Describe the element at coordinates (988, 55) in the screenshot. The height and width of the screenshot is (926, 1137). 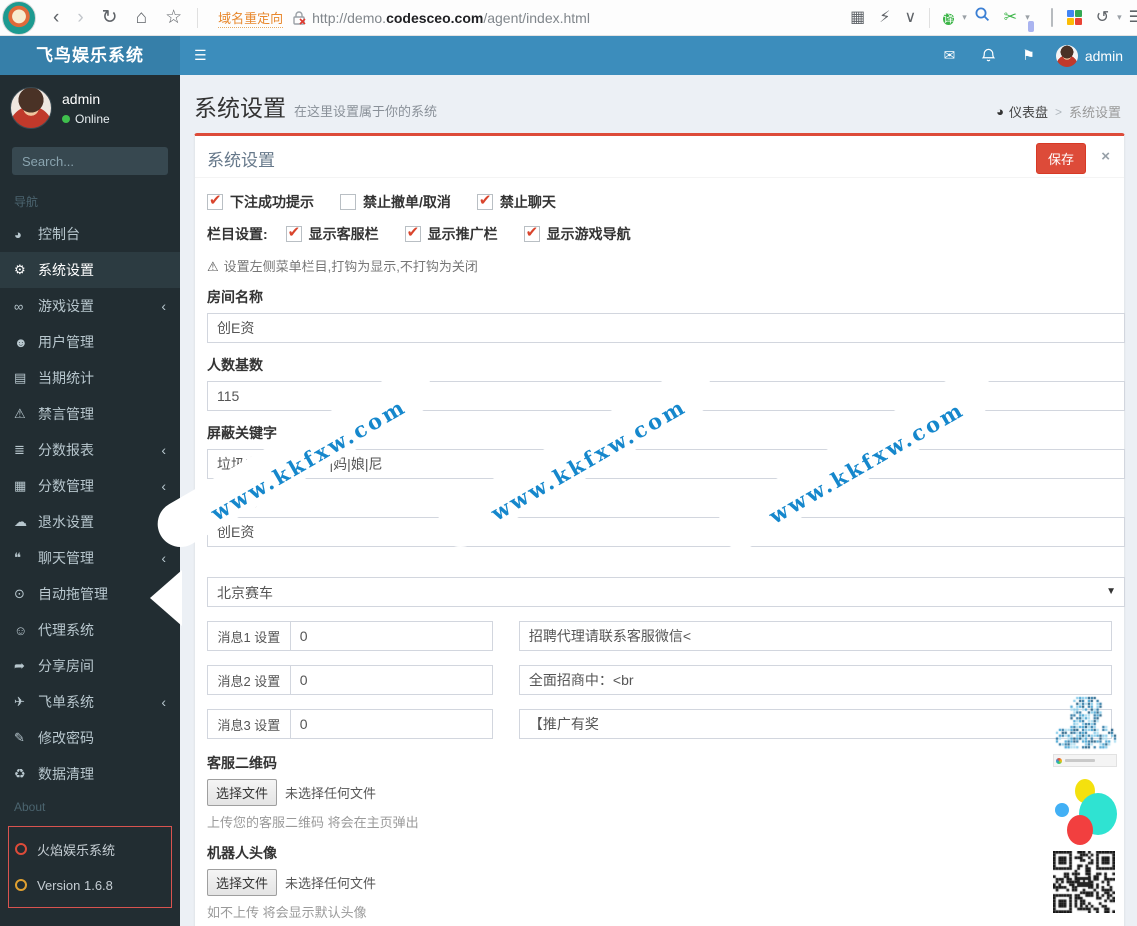
I see `notifications-bell-icon` at that location.